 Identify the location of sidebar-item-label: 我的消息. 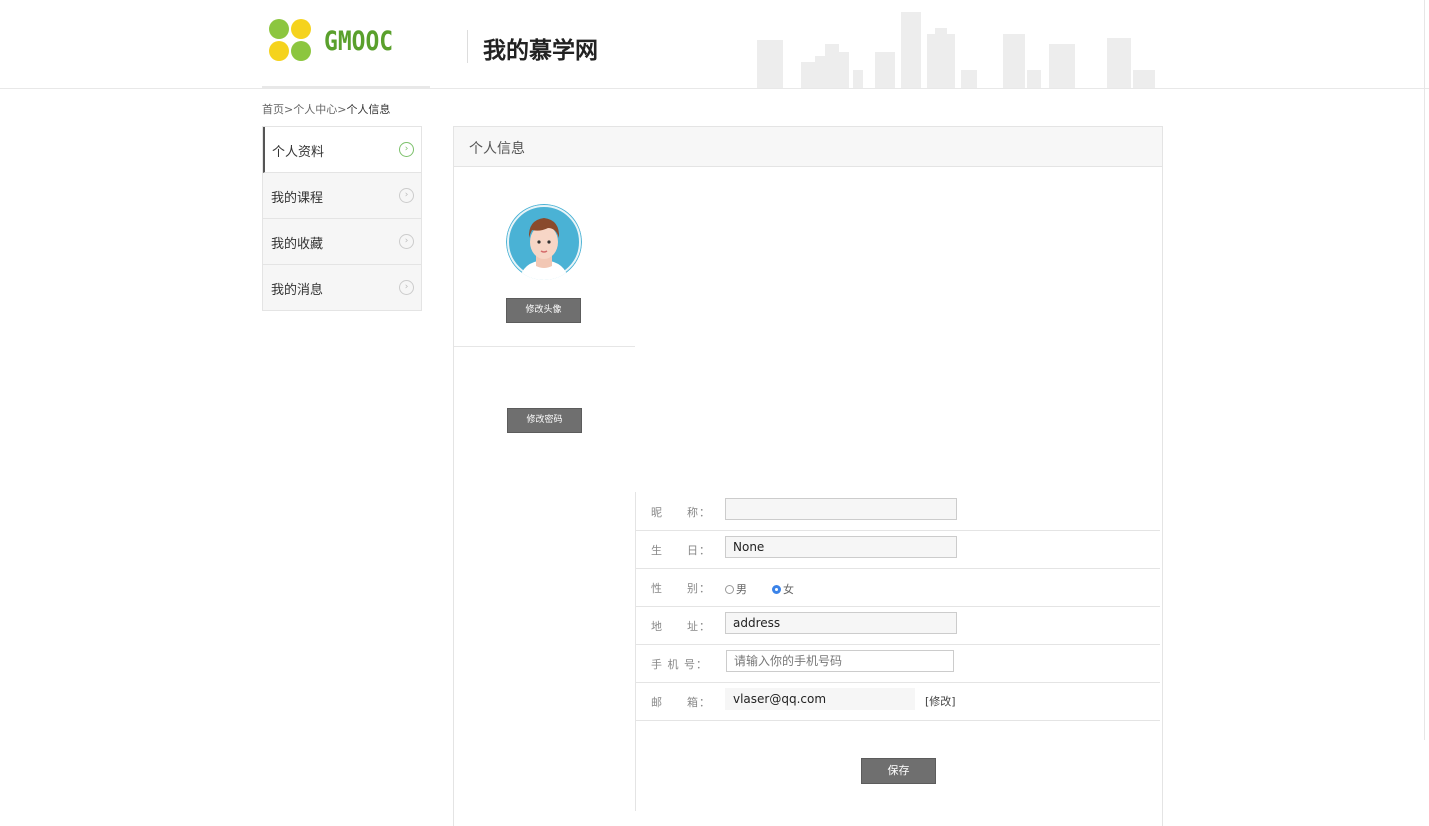
(297, 290).